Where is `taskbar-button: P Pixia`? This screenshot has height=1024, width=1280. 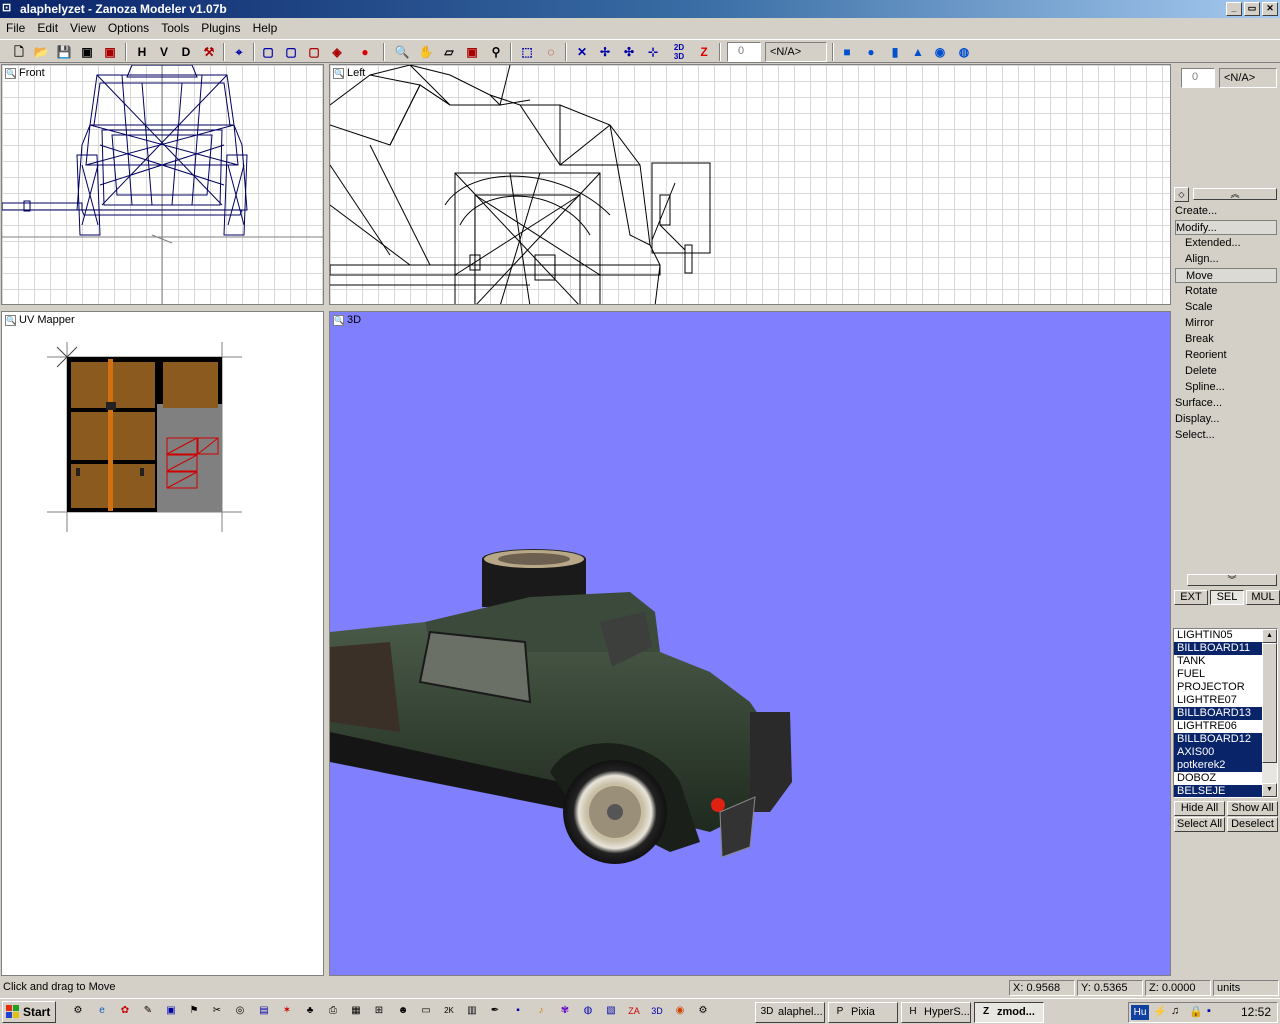
taskbar-button: P Pixia is located at coordinates (863, 1012).